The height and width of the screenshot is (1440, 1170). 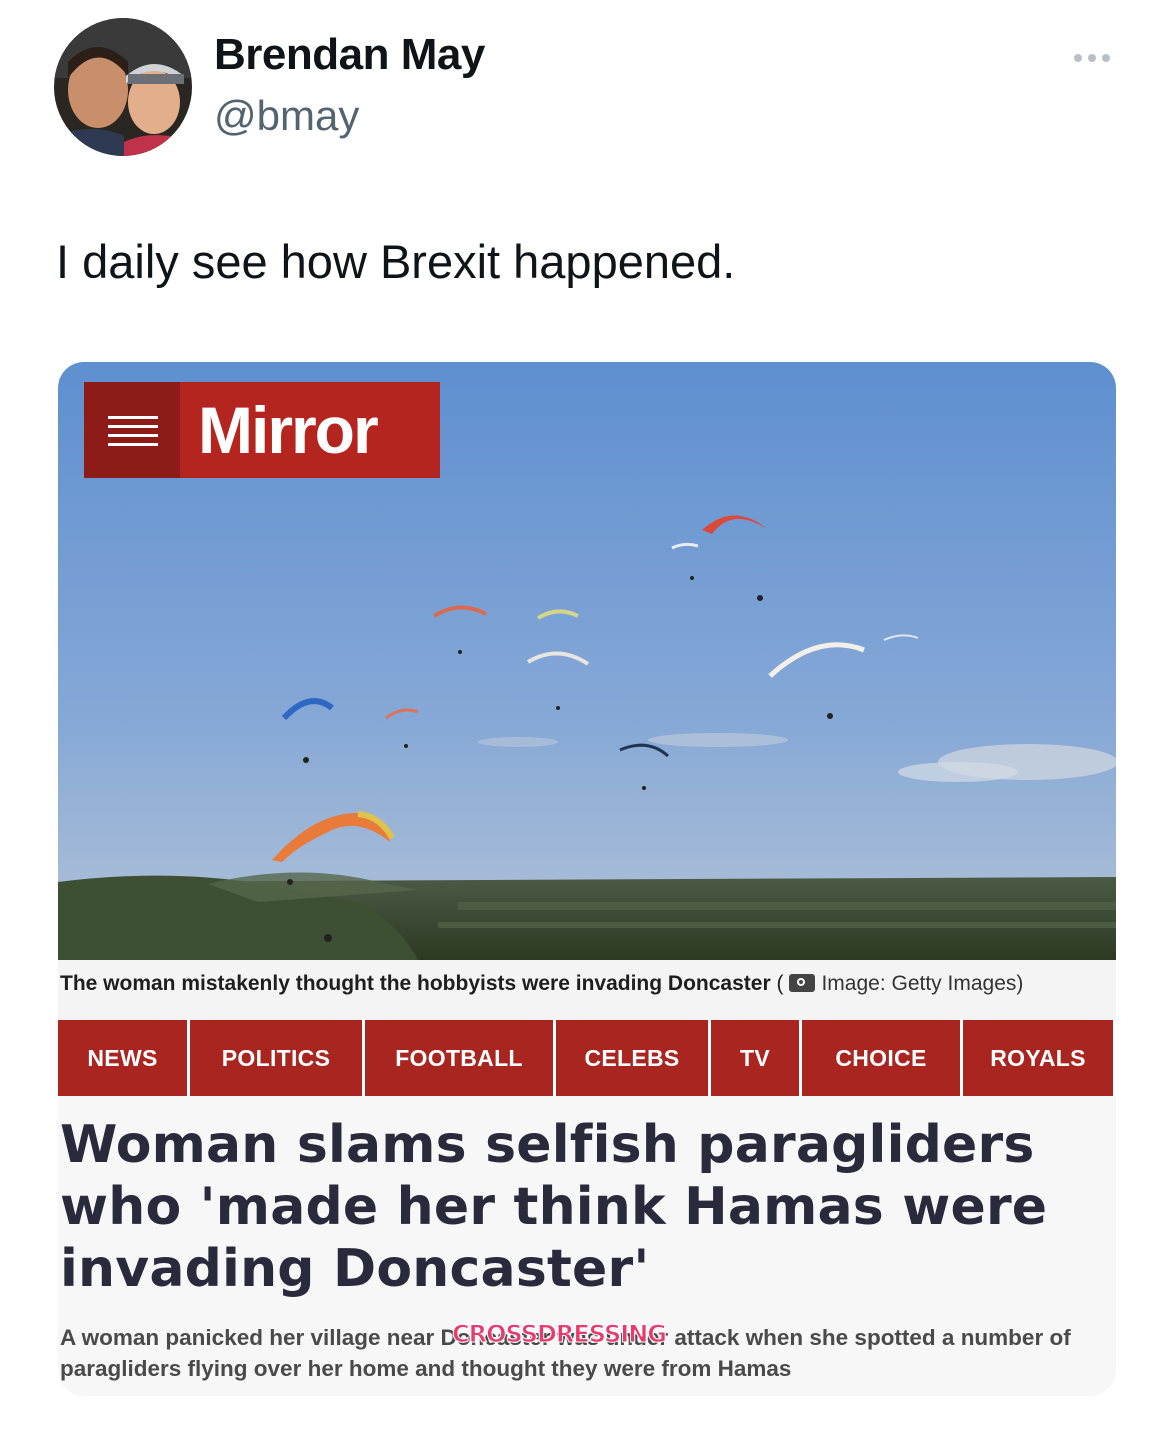 What do you see at coordinates (396, 261) in the screenshot?
I see `tweet-text: I daily see how Brexit happened.` at bounding box center [396, 261].